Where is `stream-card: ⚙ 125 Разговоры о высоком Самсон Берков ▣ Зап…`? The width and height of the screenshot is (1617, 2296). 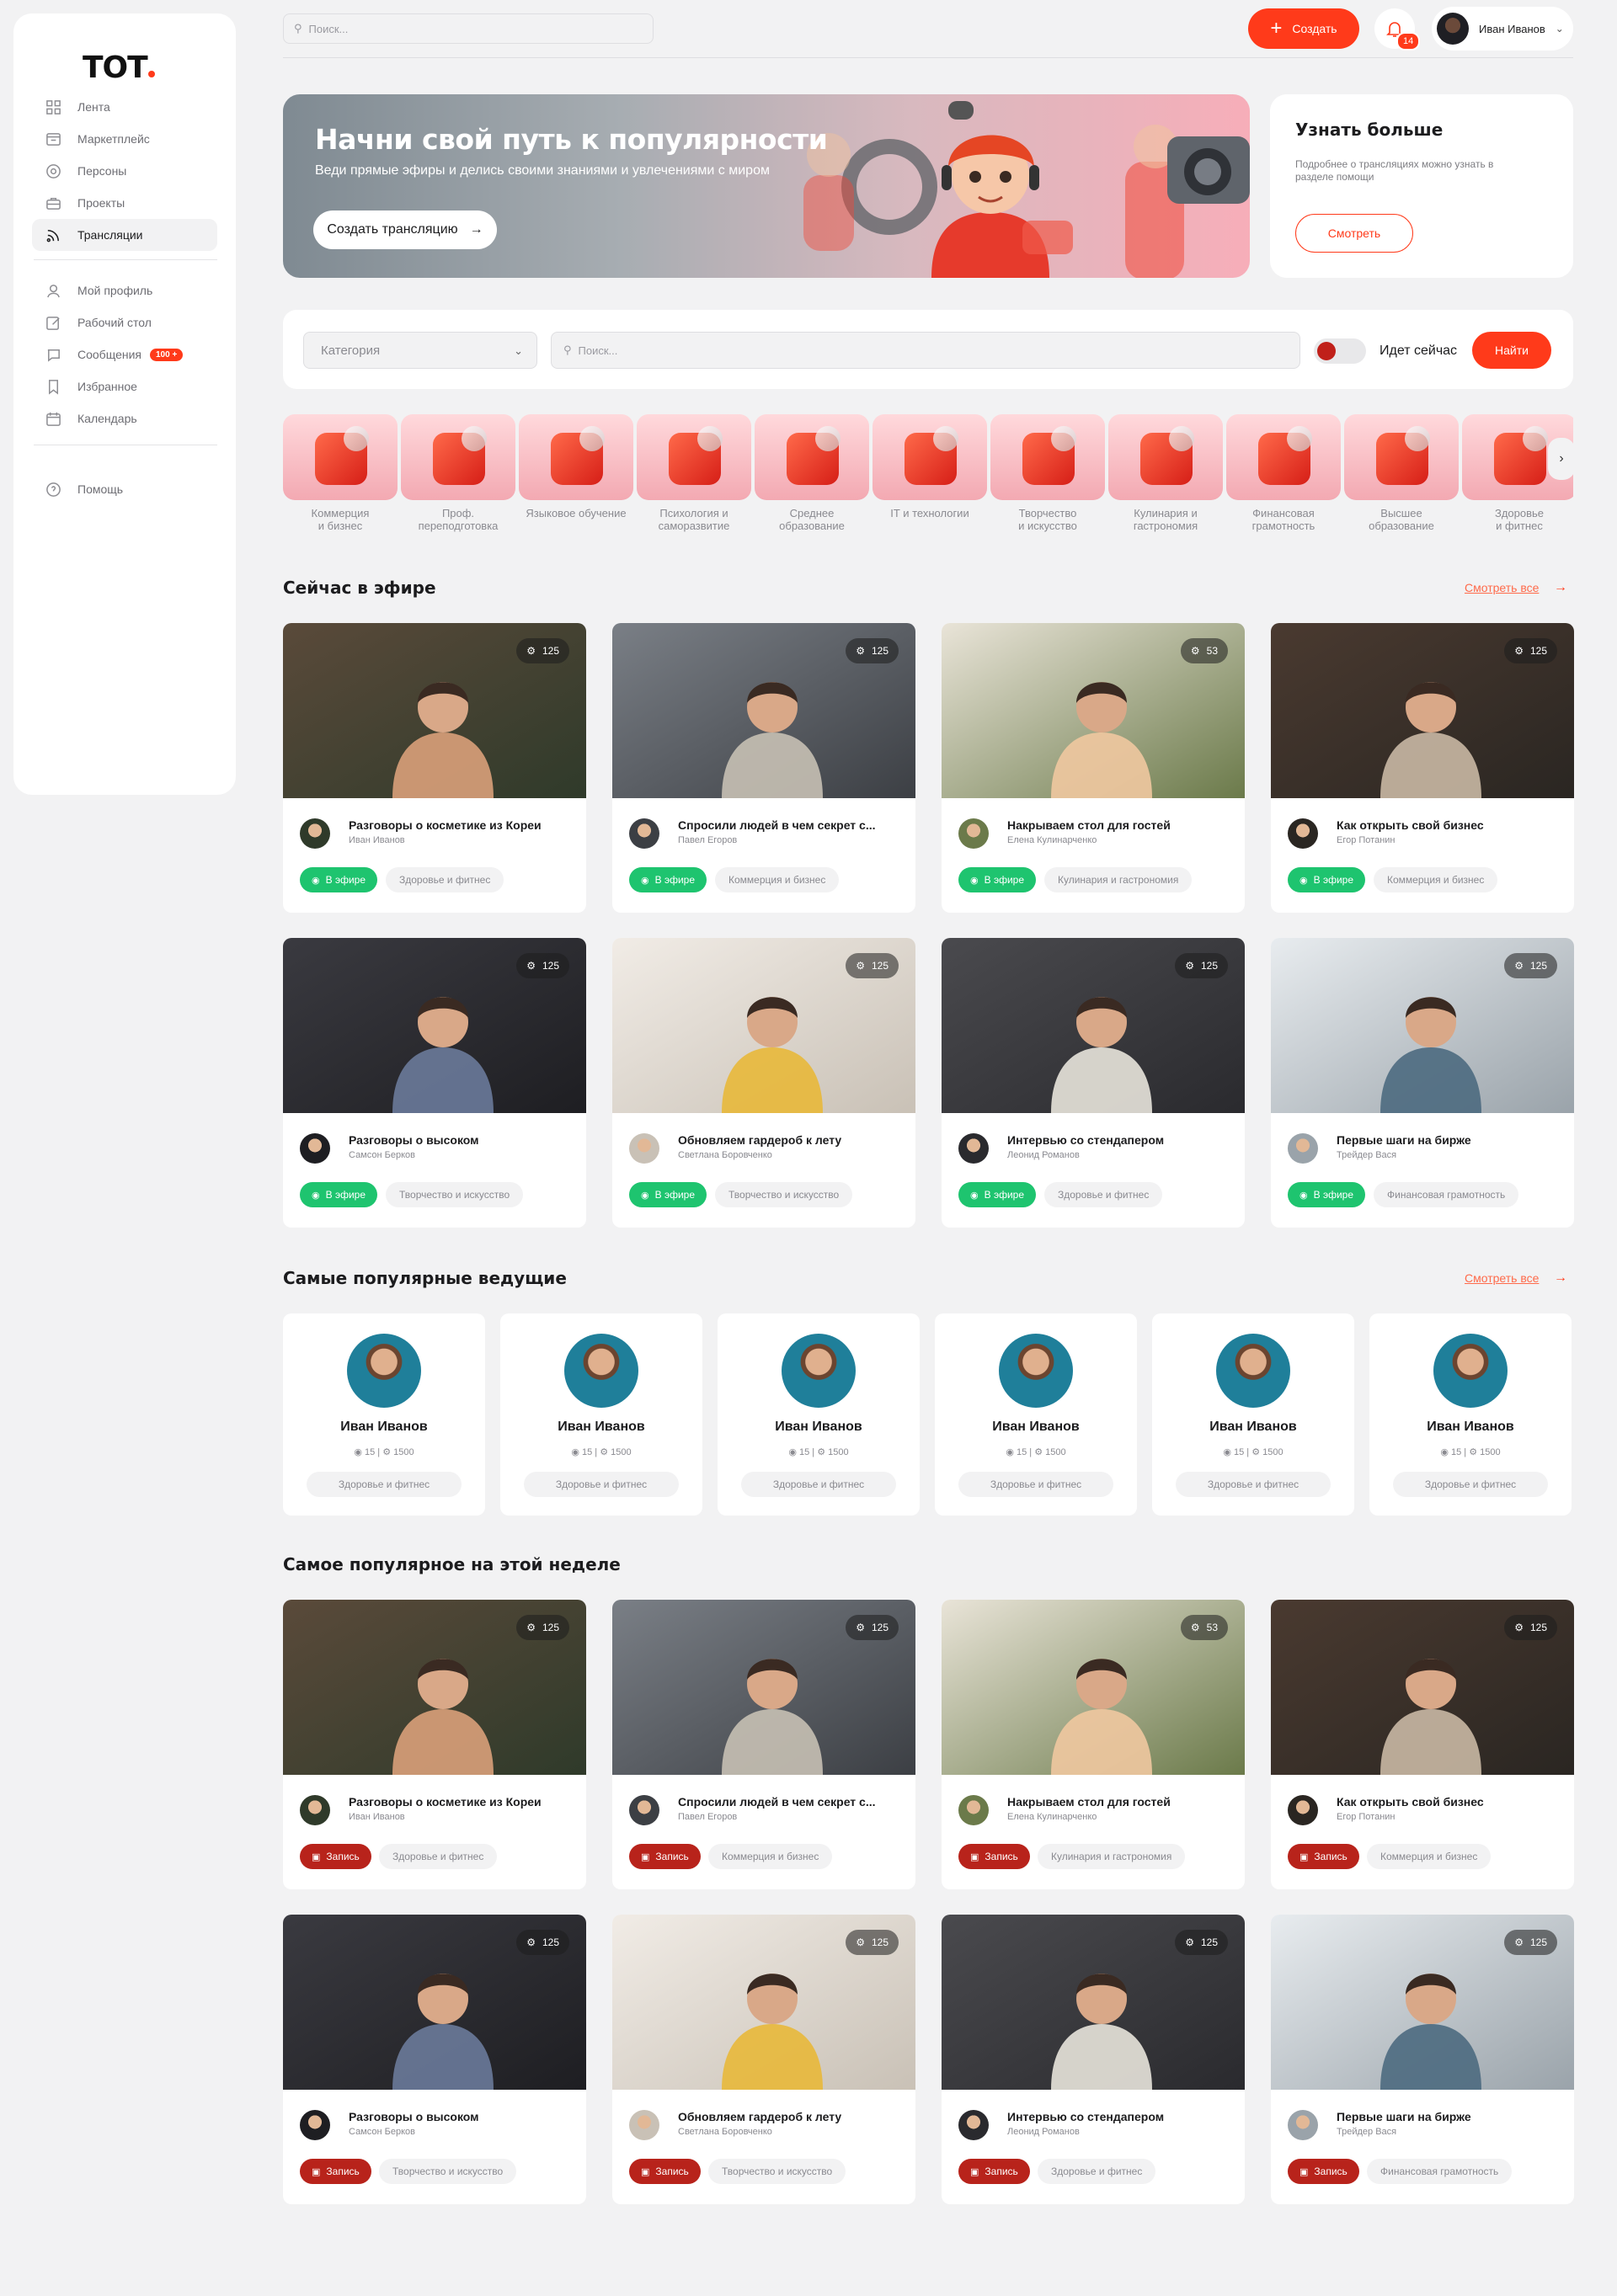
stream-card: ⚙ 125 Разговоры о высоком Самсон Берков ▣ Зап… is located at coordinates (434, 2059).